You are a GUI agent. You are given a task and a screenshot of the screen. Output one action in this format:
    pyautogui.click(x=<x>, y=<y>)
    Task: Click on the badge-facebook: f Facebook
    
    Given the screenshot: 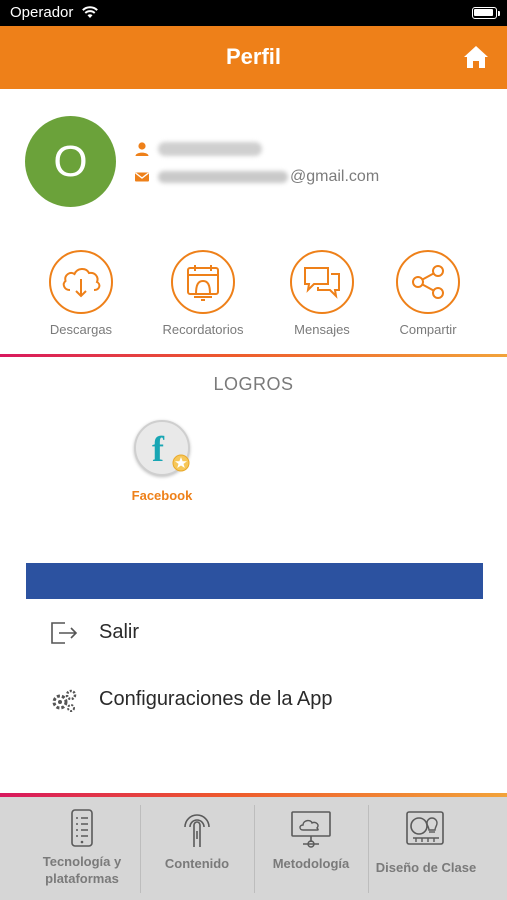 What is the action you would take?
    pyautogui.click(x=162, y=461)
    